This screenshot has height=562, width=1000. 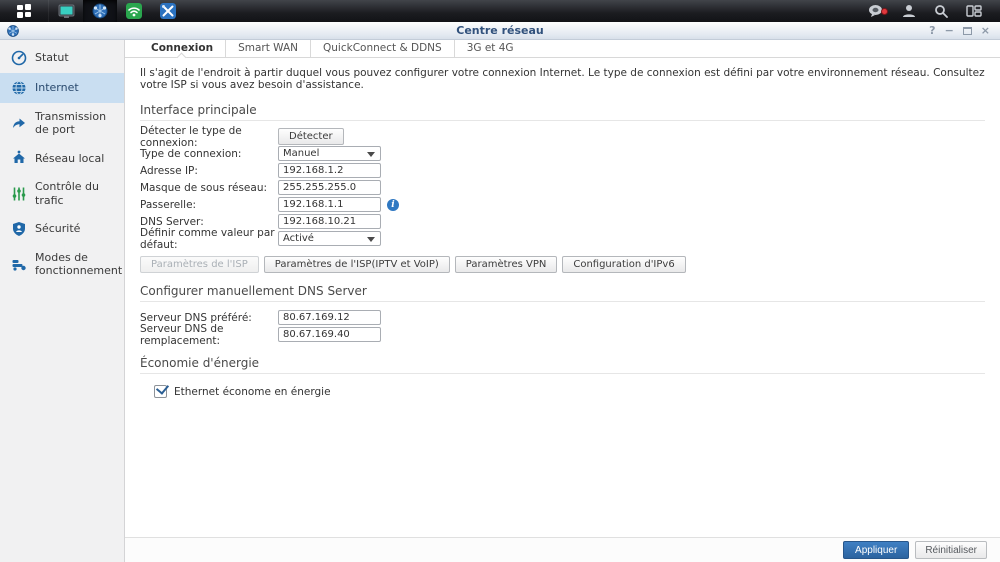 What do you see at coordinates (207, 238) in the screenshot?
I see `default-gateway-label: Définir comme valeur par défaut:` at bounding box center [207, 238].